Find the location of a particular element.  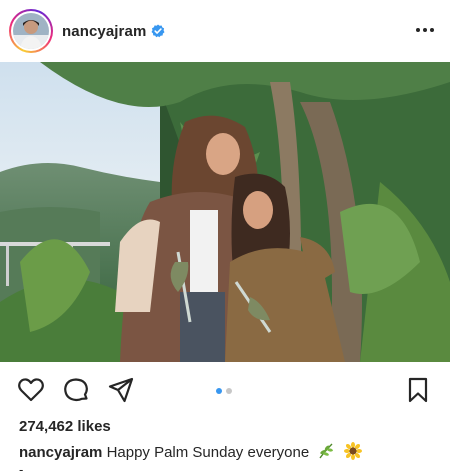

bookmark-icon is located at coordinates (418, 390).